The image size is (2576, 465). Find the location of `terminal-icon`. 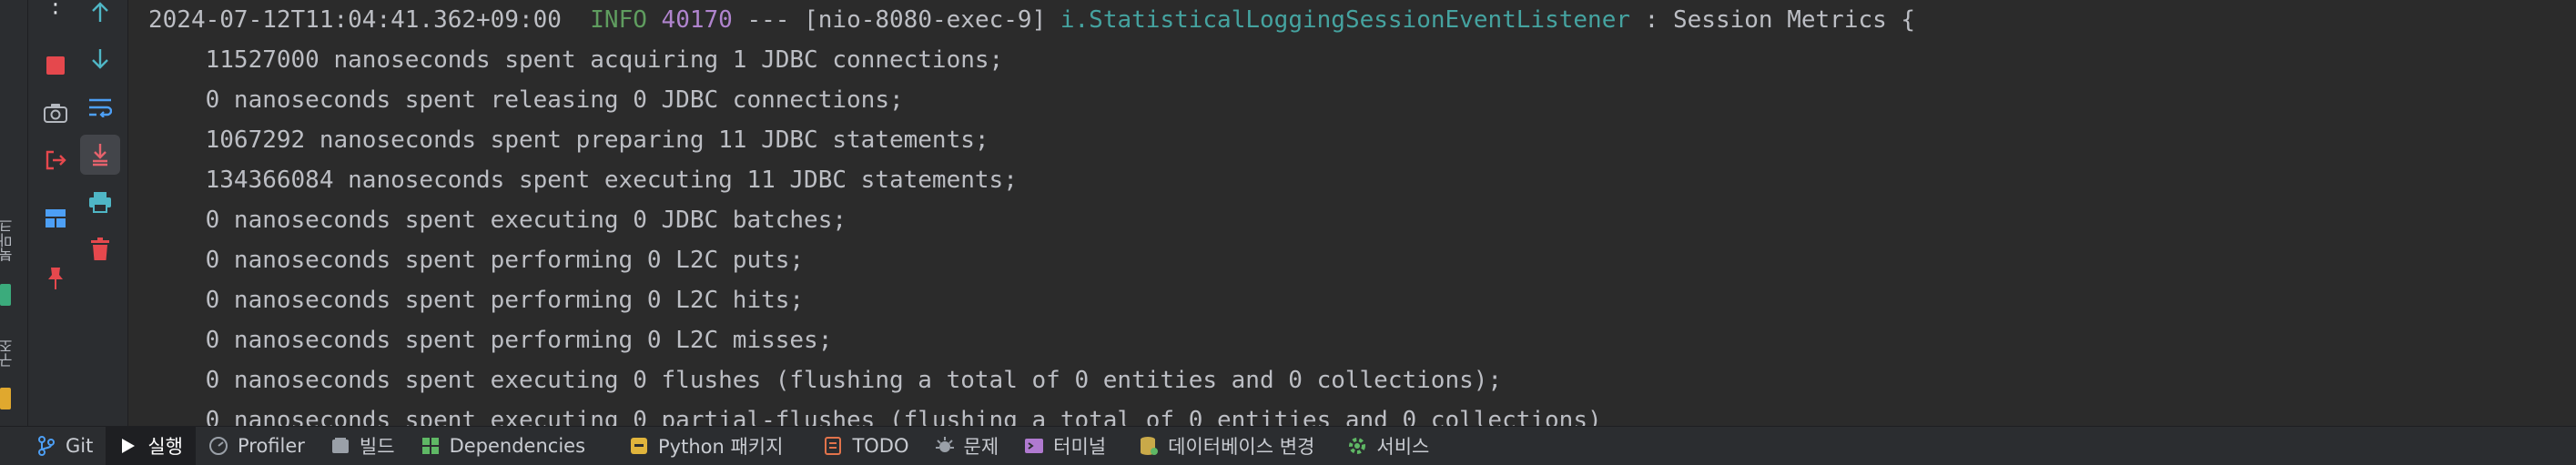

terminal-icon is located at coordinates (1034, 446).